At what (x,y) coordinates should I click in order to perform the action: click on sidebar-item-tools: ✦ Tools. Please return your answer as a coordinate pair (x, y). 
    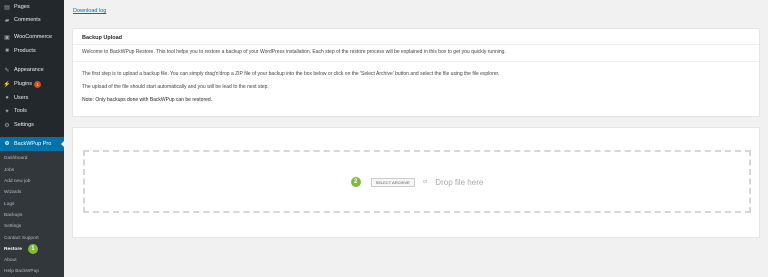
    Looking at the image, I should click on (32, 111).